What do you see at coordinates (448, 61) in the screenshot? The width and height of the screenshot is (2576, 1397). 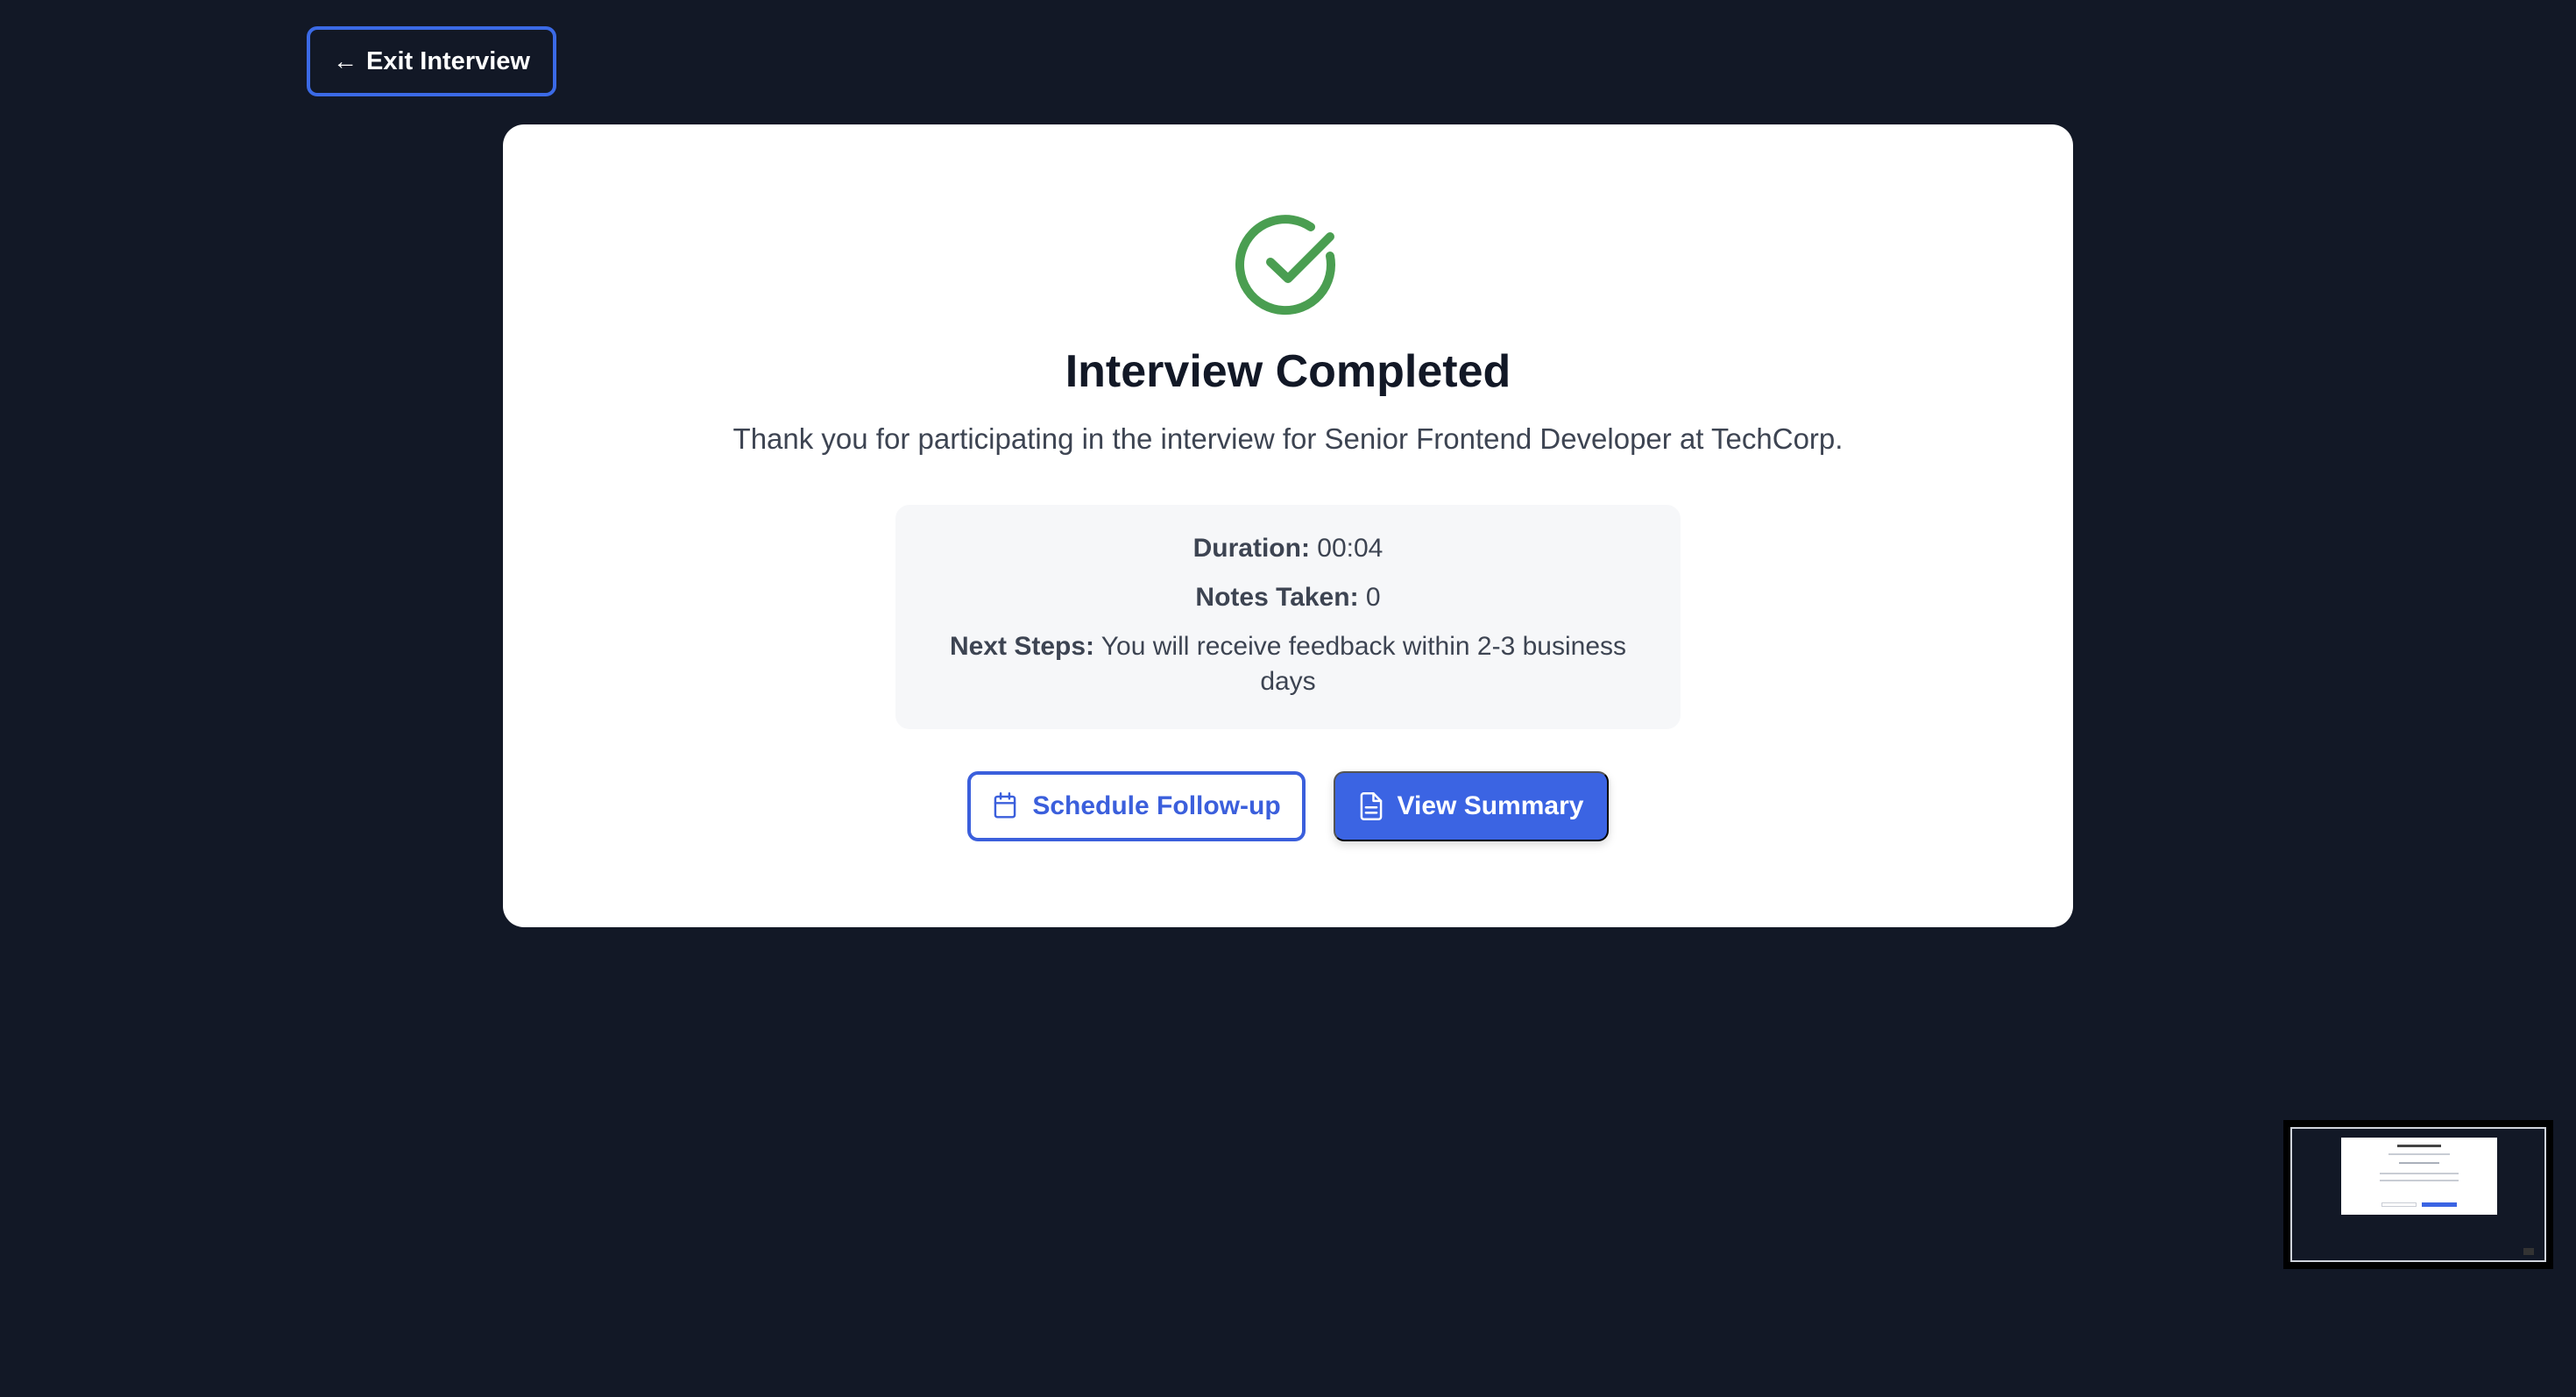 I see `exit-interview-label: Exit Interview` at bounding box center [448, 61].